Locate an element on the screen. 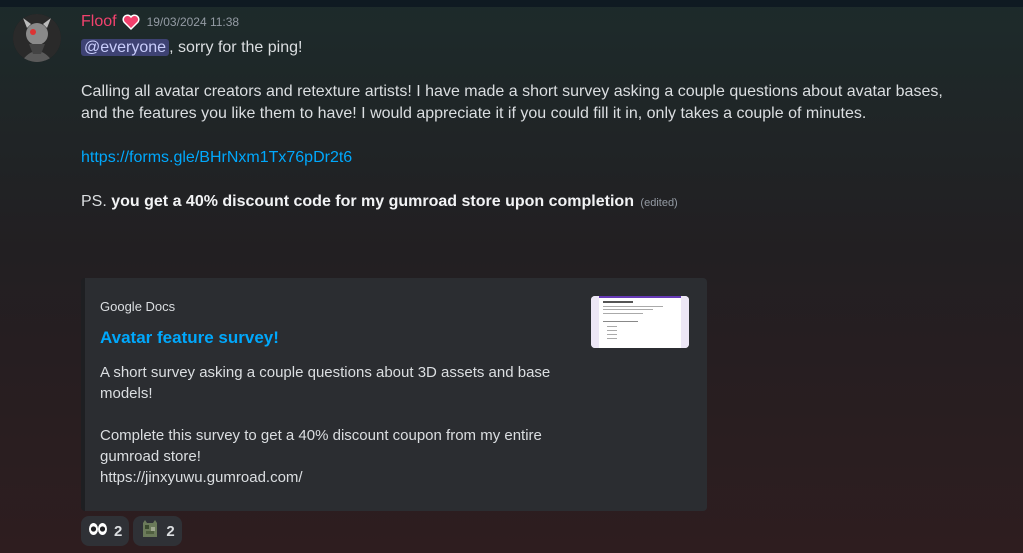 Image resolution: width=1023 pixels, height=553 pixels. avatar-image is located at coordinates (37, 38).